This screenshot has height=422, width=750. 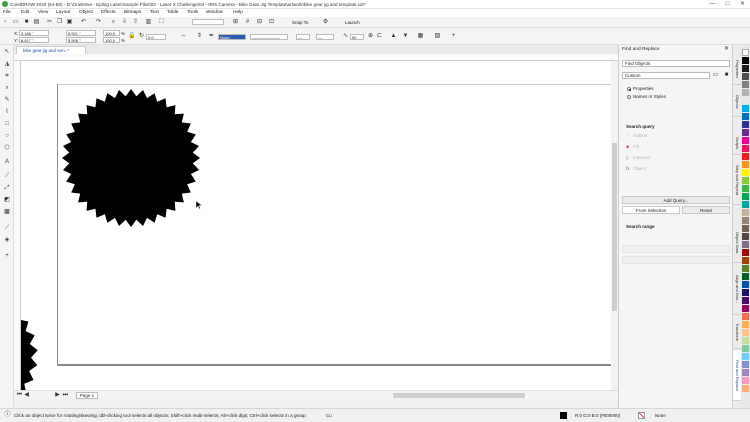 I want to click on undo-icon: ↶, so click(x=83, y=22).